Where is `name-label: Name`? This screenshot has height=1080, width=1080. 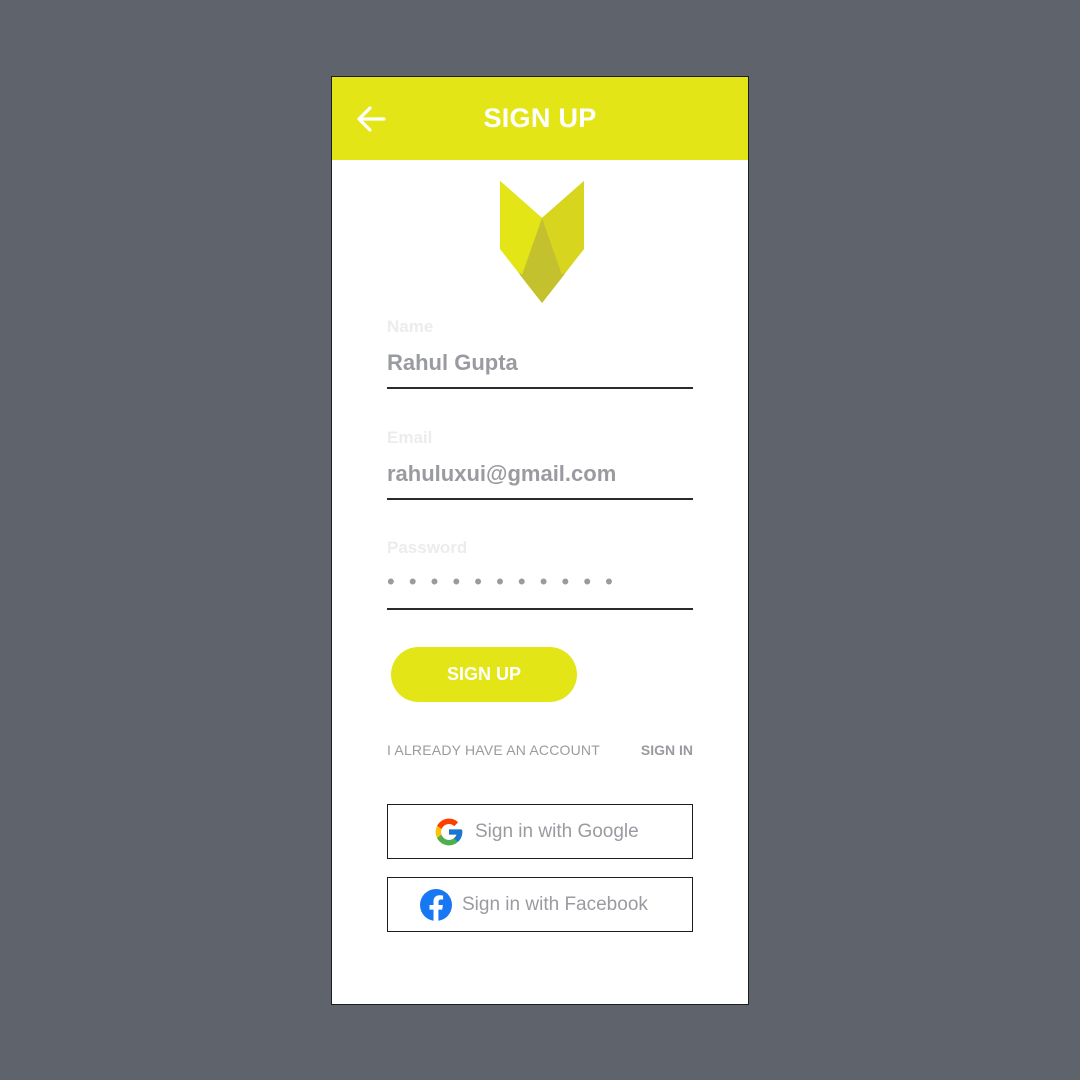 name-label: Name is located at coordinates (410, 326).